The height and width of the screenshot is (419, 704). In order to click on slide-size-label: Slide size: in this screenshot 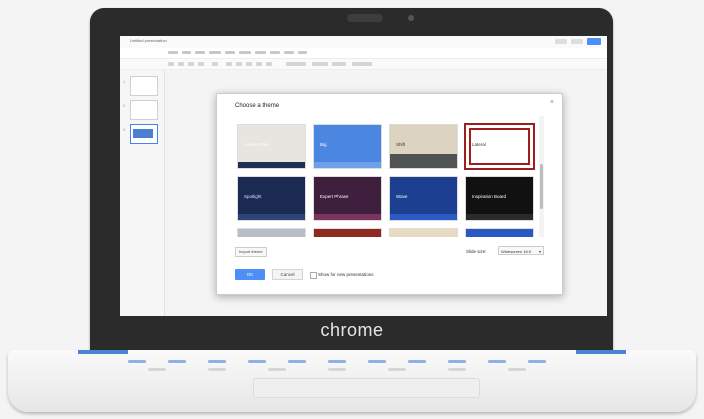, I will do `click(476, 251)`.